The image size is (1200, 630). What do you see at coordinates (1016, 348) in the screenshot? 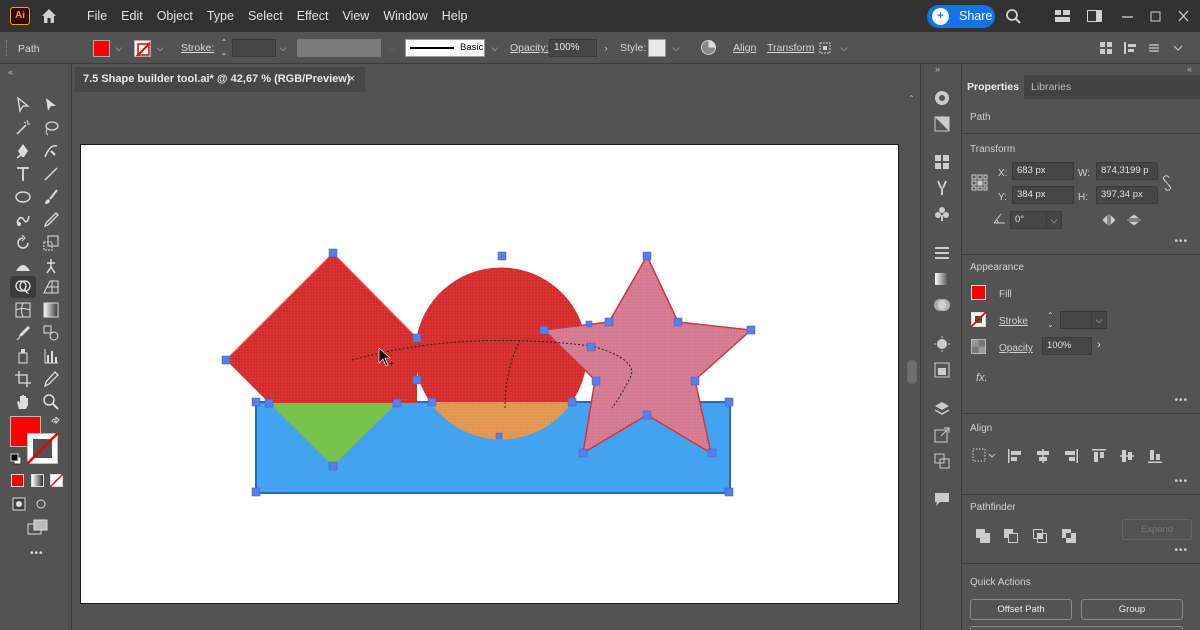
I see `opacity-label-link: Opacity` at bounding box center [1016, 348].